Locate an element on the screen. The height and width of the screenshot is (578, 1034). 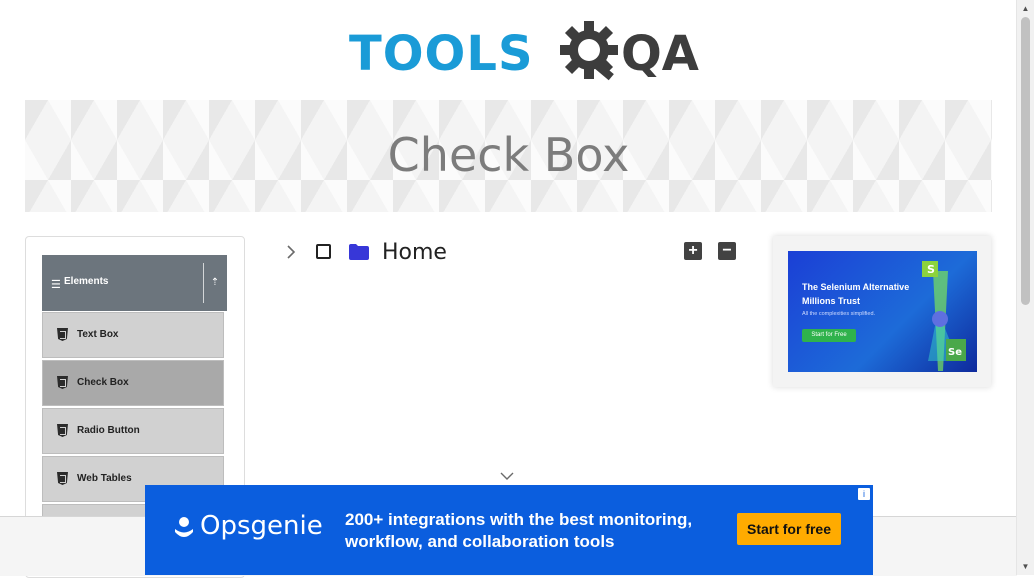
toolsqa-logo: TOOLS QA is located at coordinates (524, 54).